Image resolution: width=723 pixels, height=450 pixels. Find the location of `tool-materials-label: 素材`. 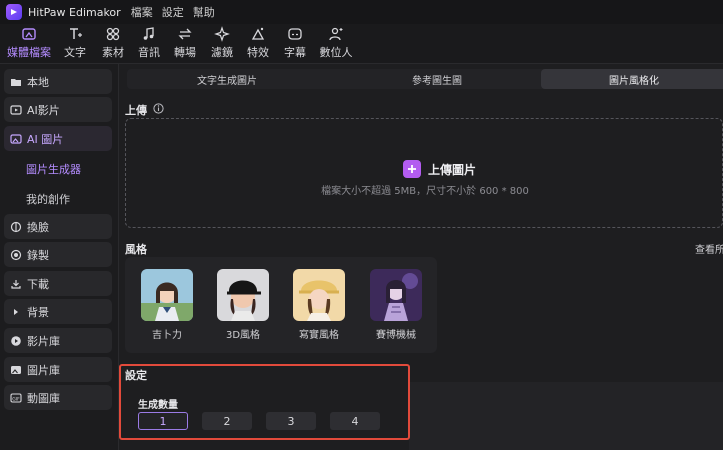

tool-materials-label: 素材 is located at coordinates (113, 52).